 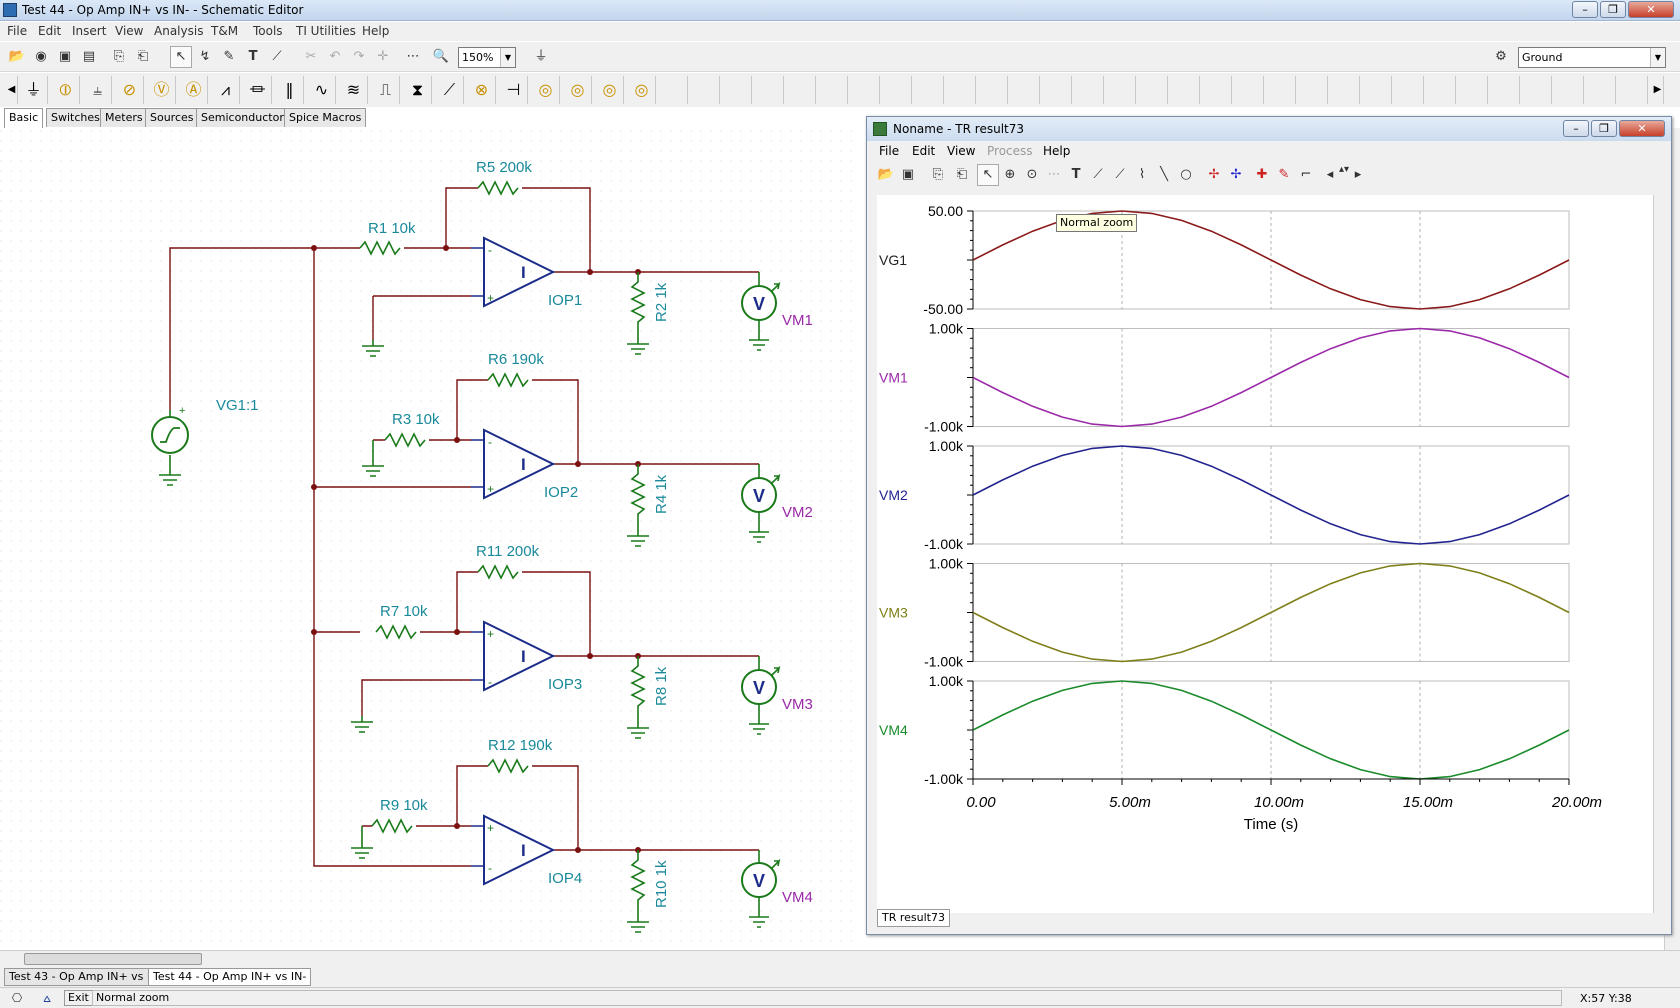 What do you see at coordinates (1214, 175) in the screenshot?
I see `cursor-a-icon: ✢` at bounding box center [1214, 175].